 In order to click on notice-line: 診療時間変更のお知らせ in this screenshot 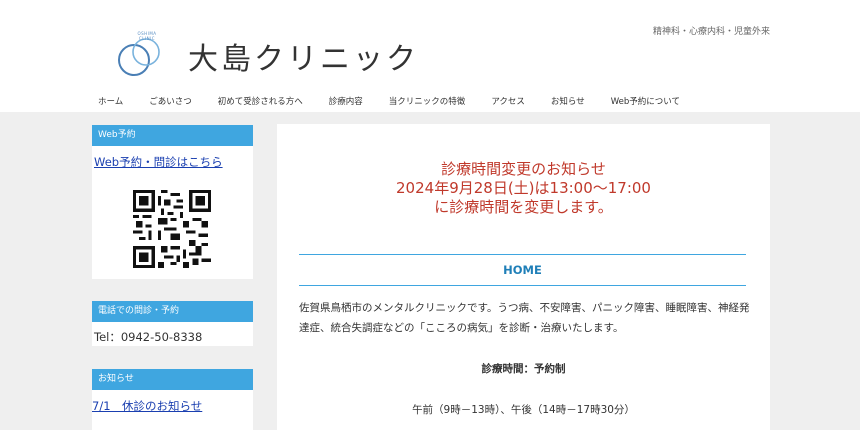, I will do `click(523, 169)`.